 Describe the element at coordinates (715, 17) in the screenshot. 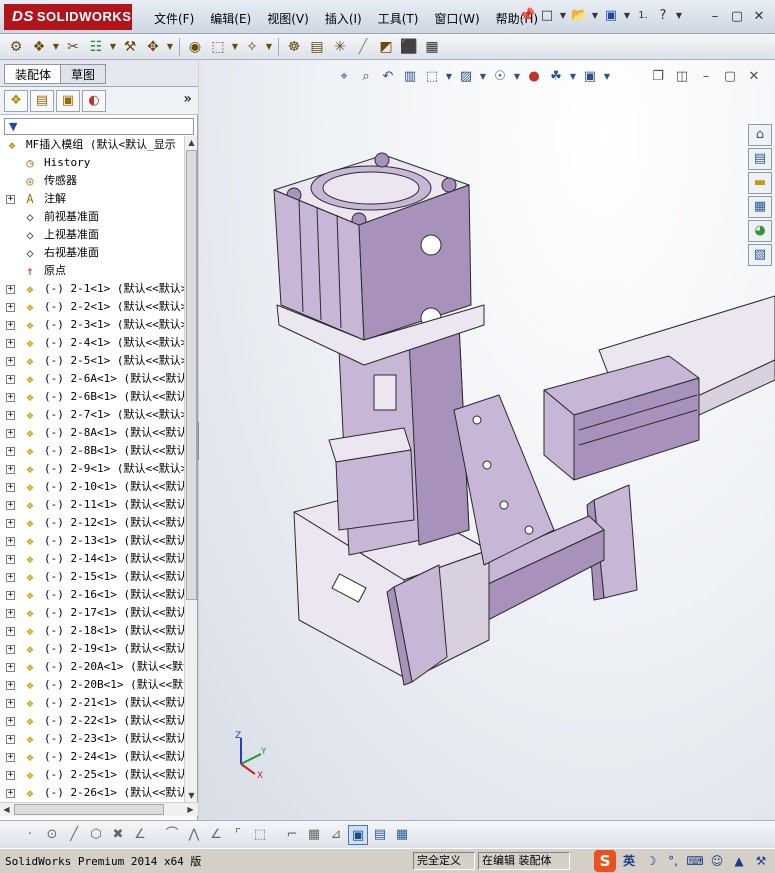

I see `minimize-icon: –` at that location.